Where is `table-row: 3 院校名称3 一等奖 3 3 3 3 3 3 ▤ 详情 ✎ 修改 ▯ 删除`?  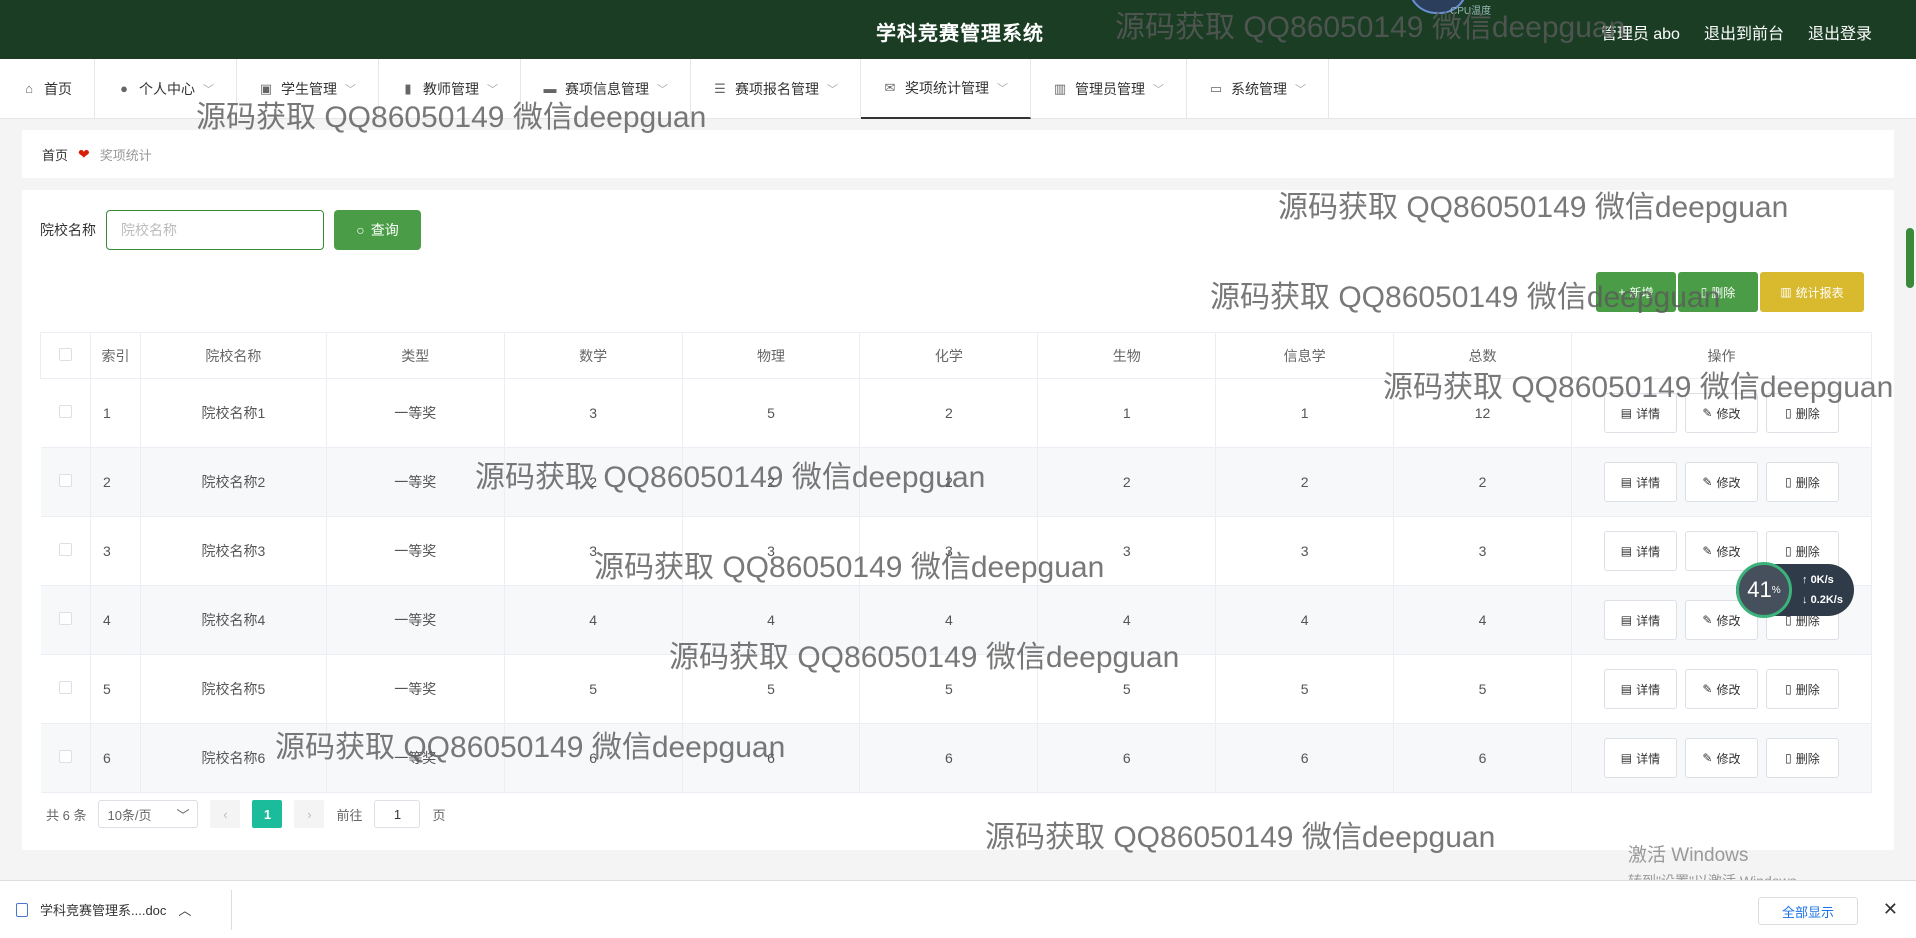 table-row: 3 院校名称3 一等奖 3 3 3 3 3 3 ▤ 详情 ✎ 修改 ▯ 删除 is located at coordinates (956, 551).